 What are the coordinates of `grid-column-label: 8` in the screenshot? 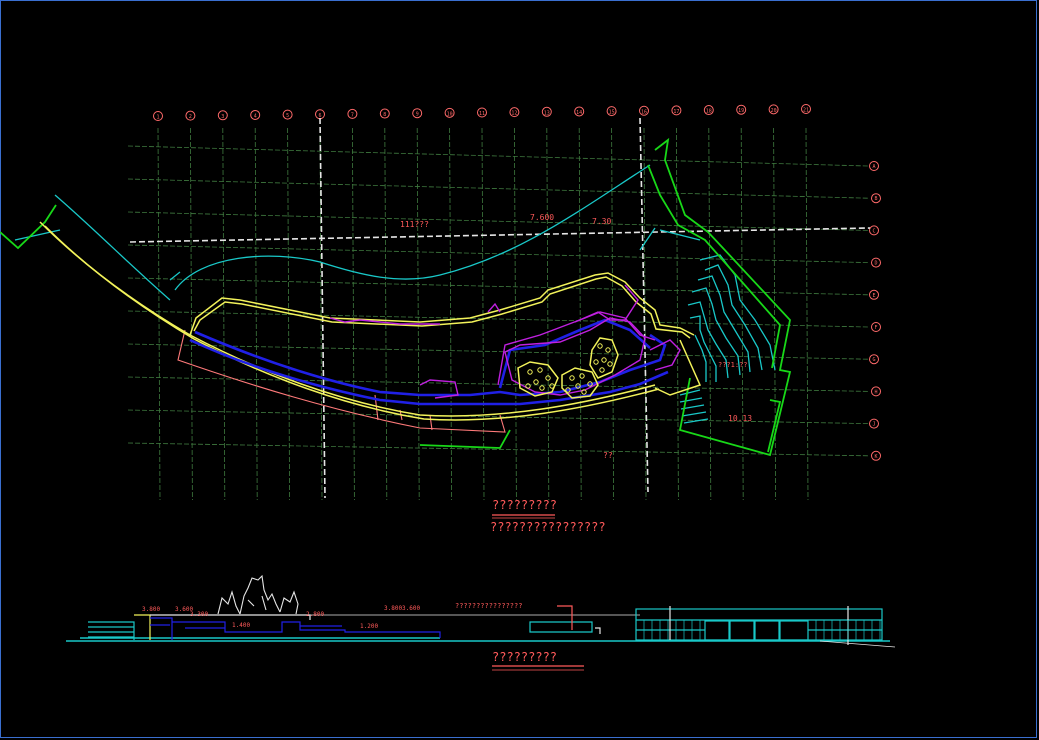 It's located at (384, 115).